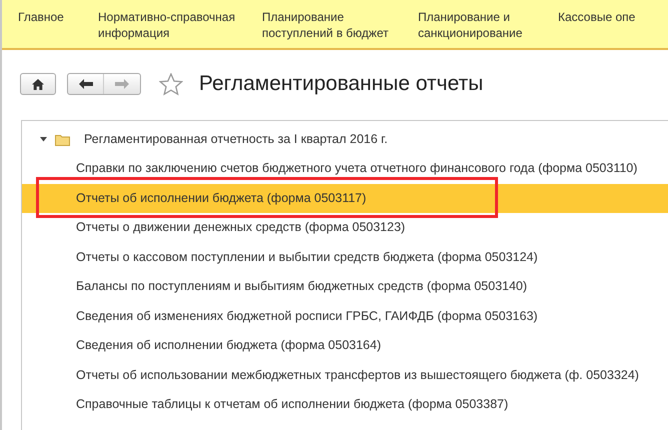  I want to click on home-button, so click(38, 84).